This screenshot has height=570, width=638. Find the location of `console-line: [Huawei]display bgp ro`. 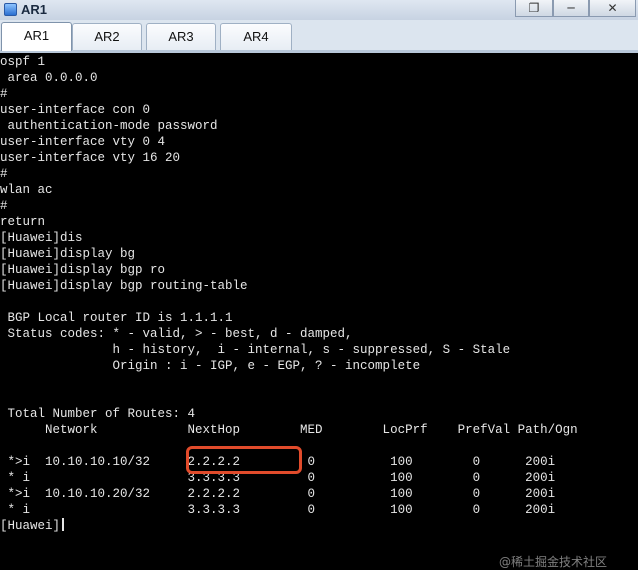

console-line: [Huawei]display bgp ro is located at coordinates (83, 270).